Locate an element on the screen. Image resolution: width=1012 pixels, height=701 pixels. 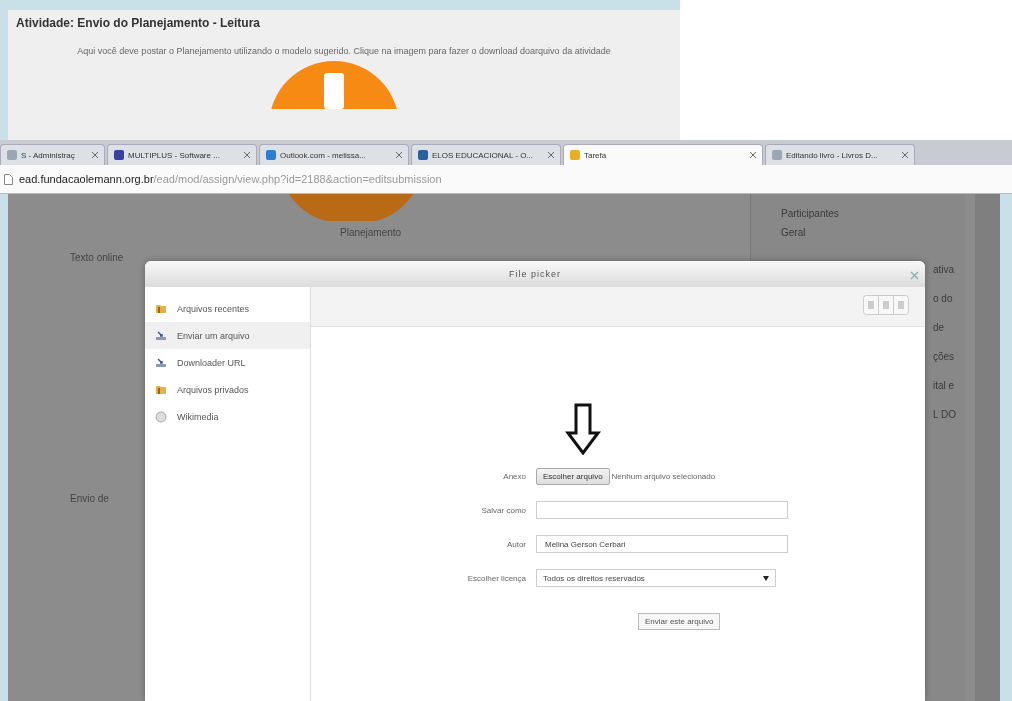
dialog-title: File picker is located at coordinates (535, 274).